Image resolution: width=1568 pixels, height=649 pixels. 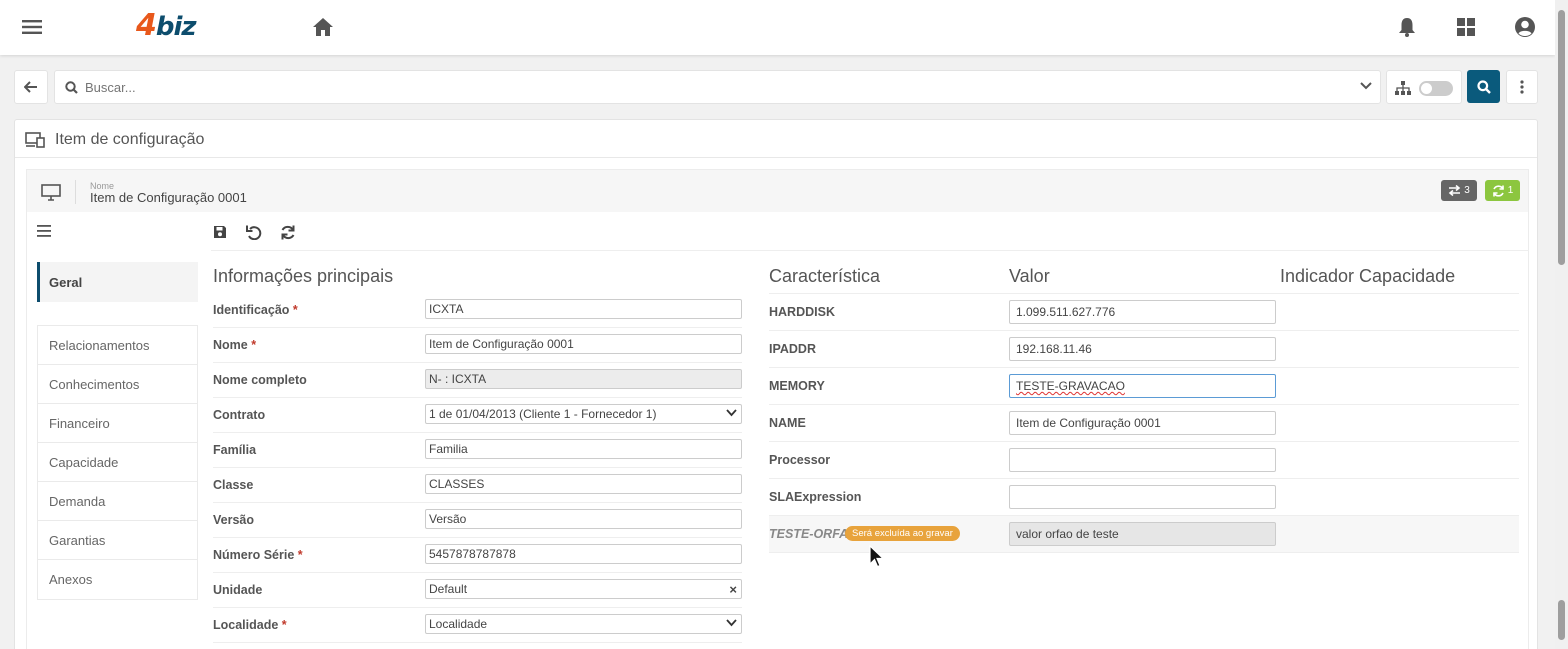 I want to click on relations-badge: 3, so click(x=1459, y=190).